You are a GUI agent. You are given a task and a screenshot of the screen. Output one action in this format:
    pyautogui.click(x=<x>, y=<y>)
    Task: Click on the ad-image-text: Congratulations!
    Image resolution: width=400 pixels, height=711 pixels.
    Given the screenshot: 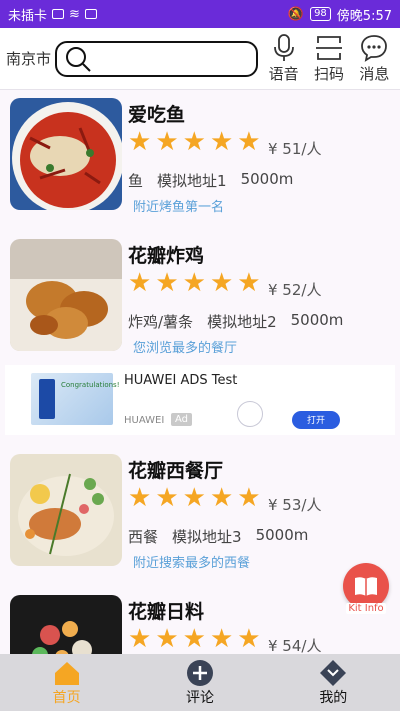 What is the action you would take?
    pyautogui.click(x=90, y=385)
    